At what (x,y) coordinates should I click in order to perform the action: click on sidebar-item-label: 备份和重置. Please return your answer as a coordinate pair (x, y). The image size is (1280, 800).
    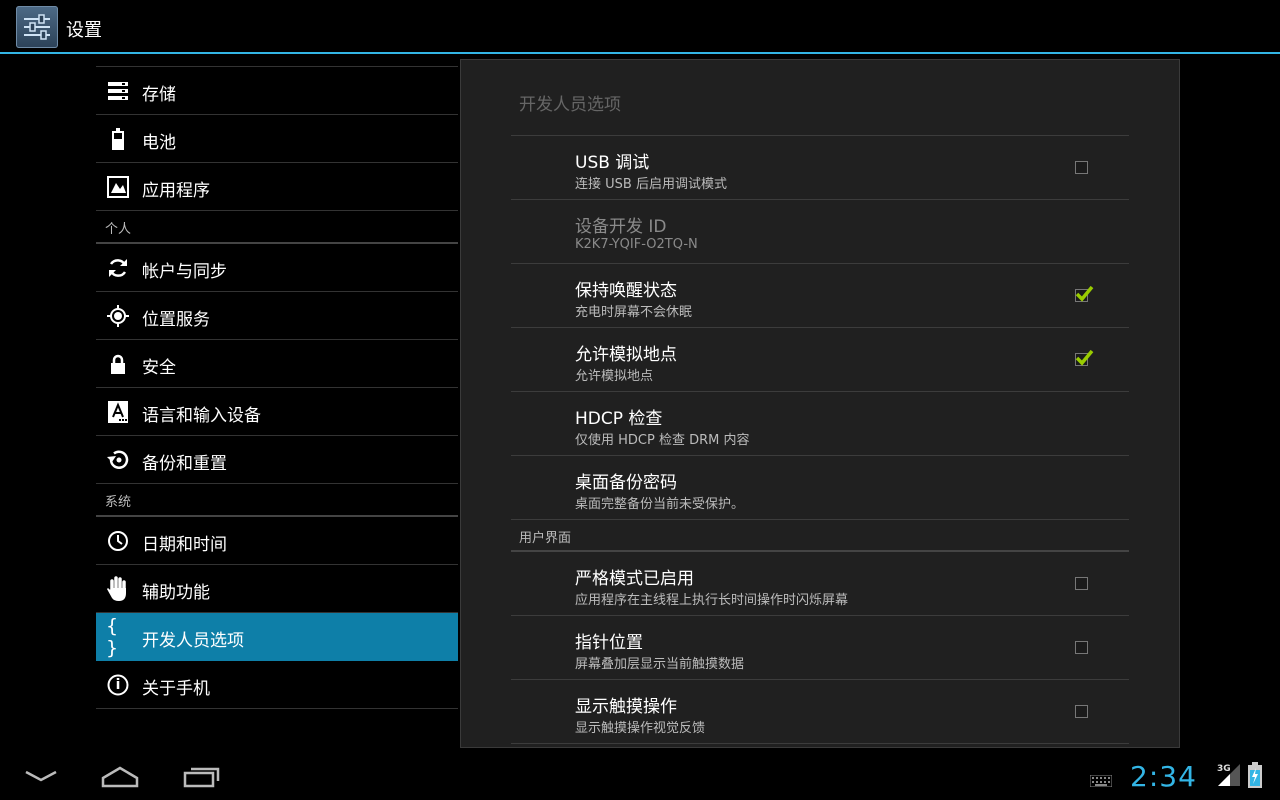
    Looking at the image, I should click on (184, 464).